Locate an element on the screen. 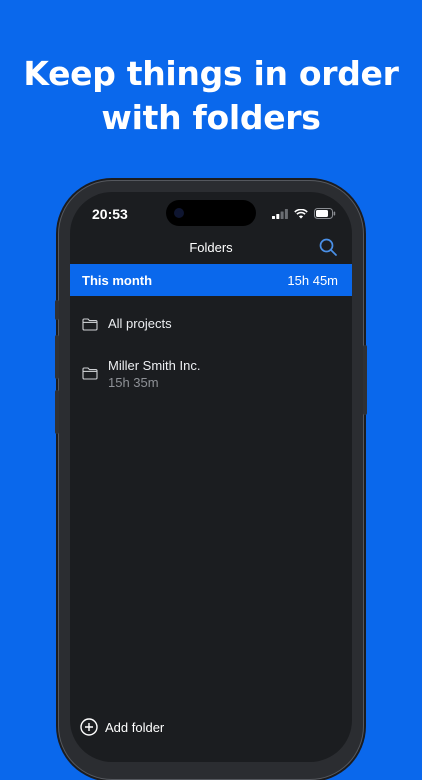  add-folder-label: Add folder is located at coordinates (135, 727).